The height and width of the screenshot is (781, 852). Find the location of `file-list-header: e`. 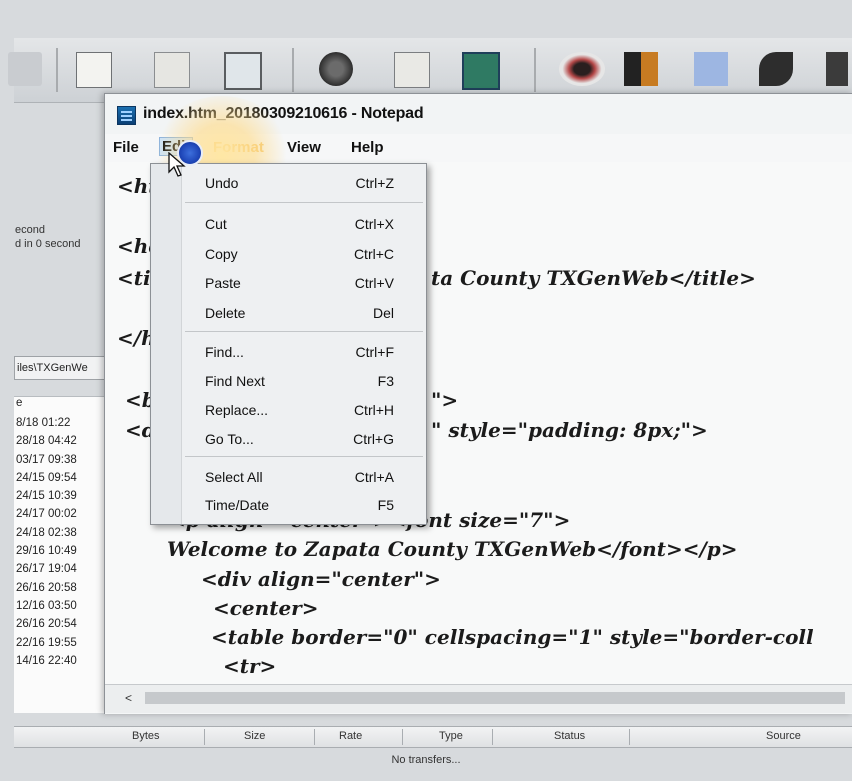

file-list-header: e is located at coordinates (64, 407).